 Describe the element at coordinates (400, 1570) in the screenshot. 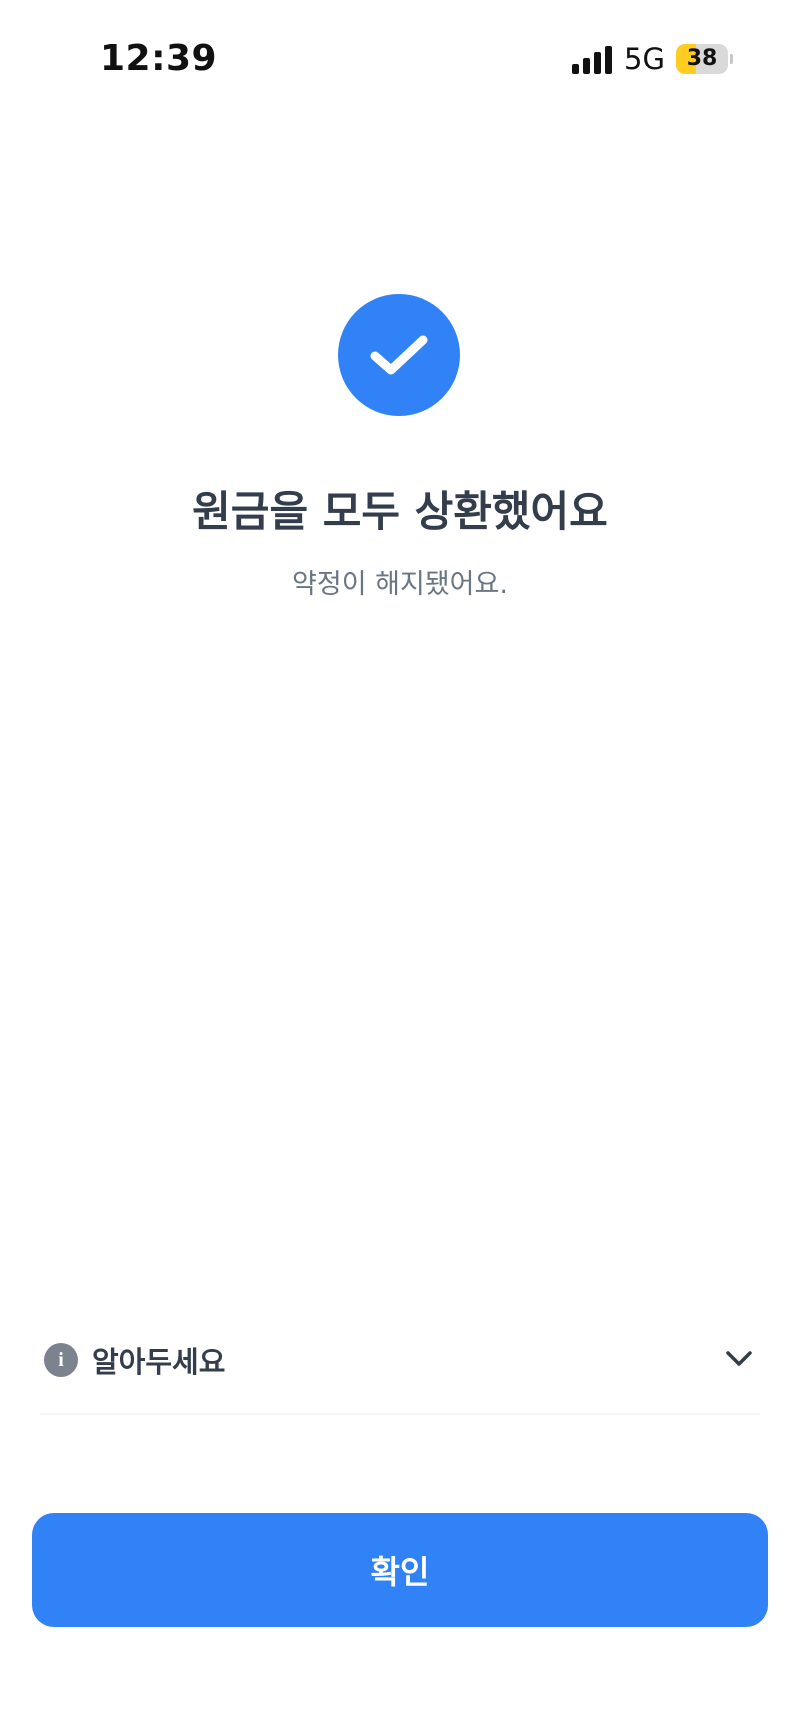

I see `confirm-button: 확인` at that location.